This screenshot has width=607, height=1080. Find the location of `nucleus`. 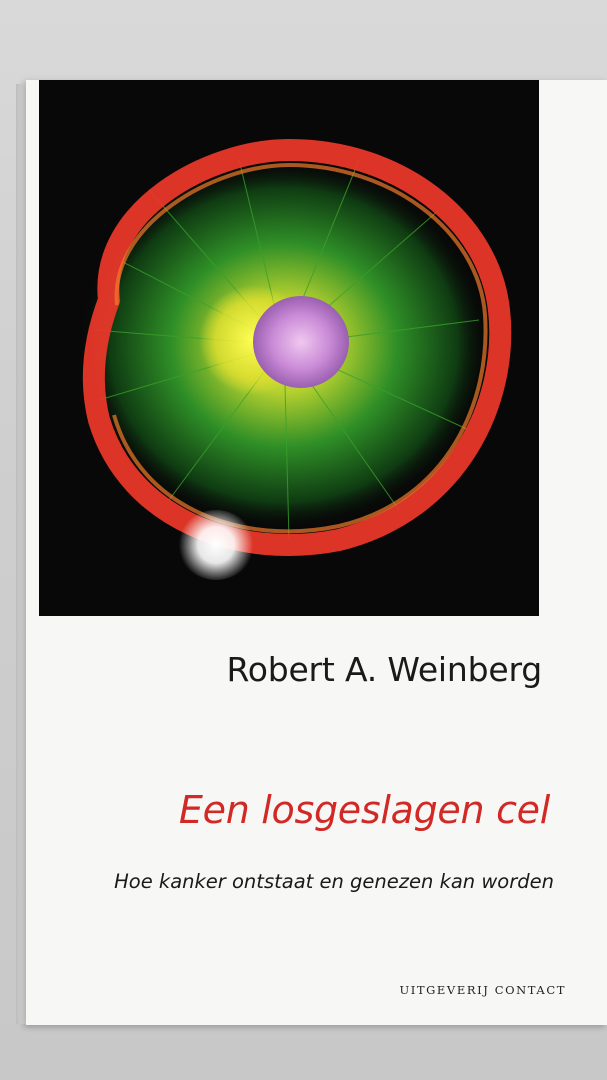

nucleus is located at coordinates (301, 342).